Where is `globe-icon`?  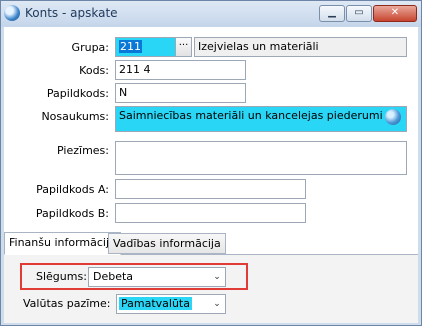 globe-icon is located at coordinates (393, 117).